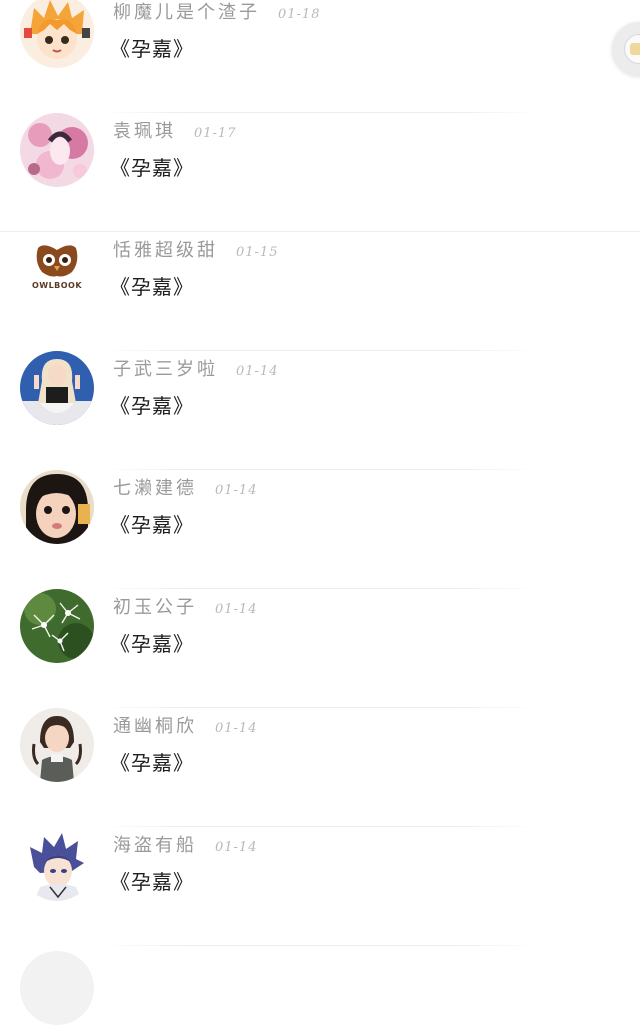 The height and width of the screenshot is (1025, 640). What do you see at coordinates (215, 133) in the screenshot?
I see `comment-date: 01-17` at bounding box center [215, 133].